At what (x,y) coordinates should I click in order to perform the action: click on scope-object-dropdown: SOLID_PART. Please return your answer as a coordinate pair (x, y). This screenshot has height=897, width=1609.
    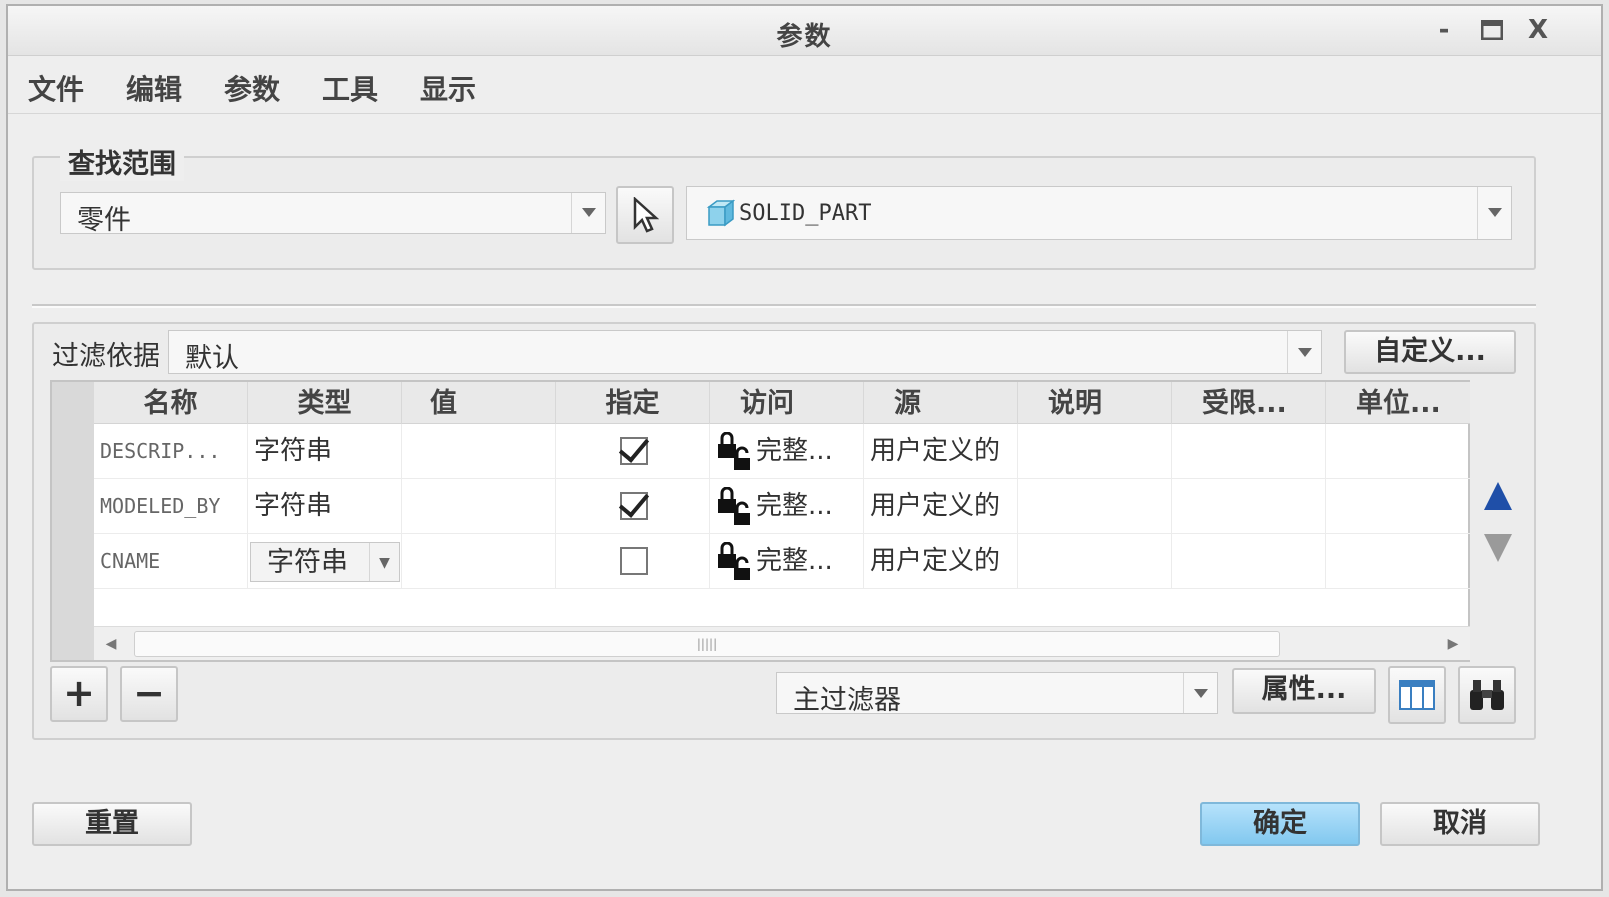
    Looking at the image, I should click on (1099, 213).